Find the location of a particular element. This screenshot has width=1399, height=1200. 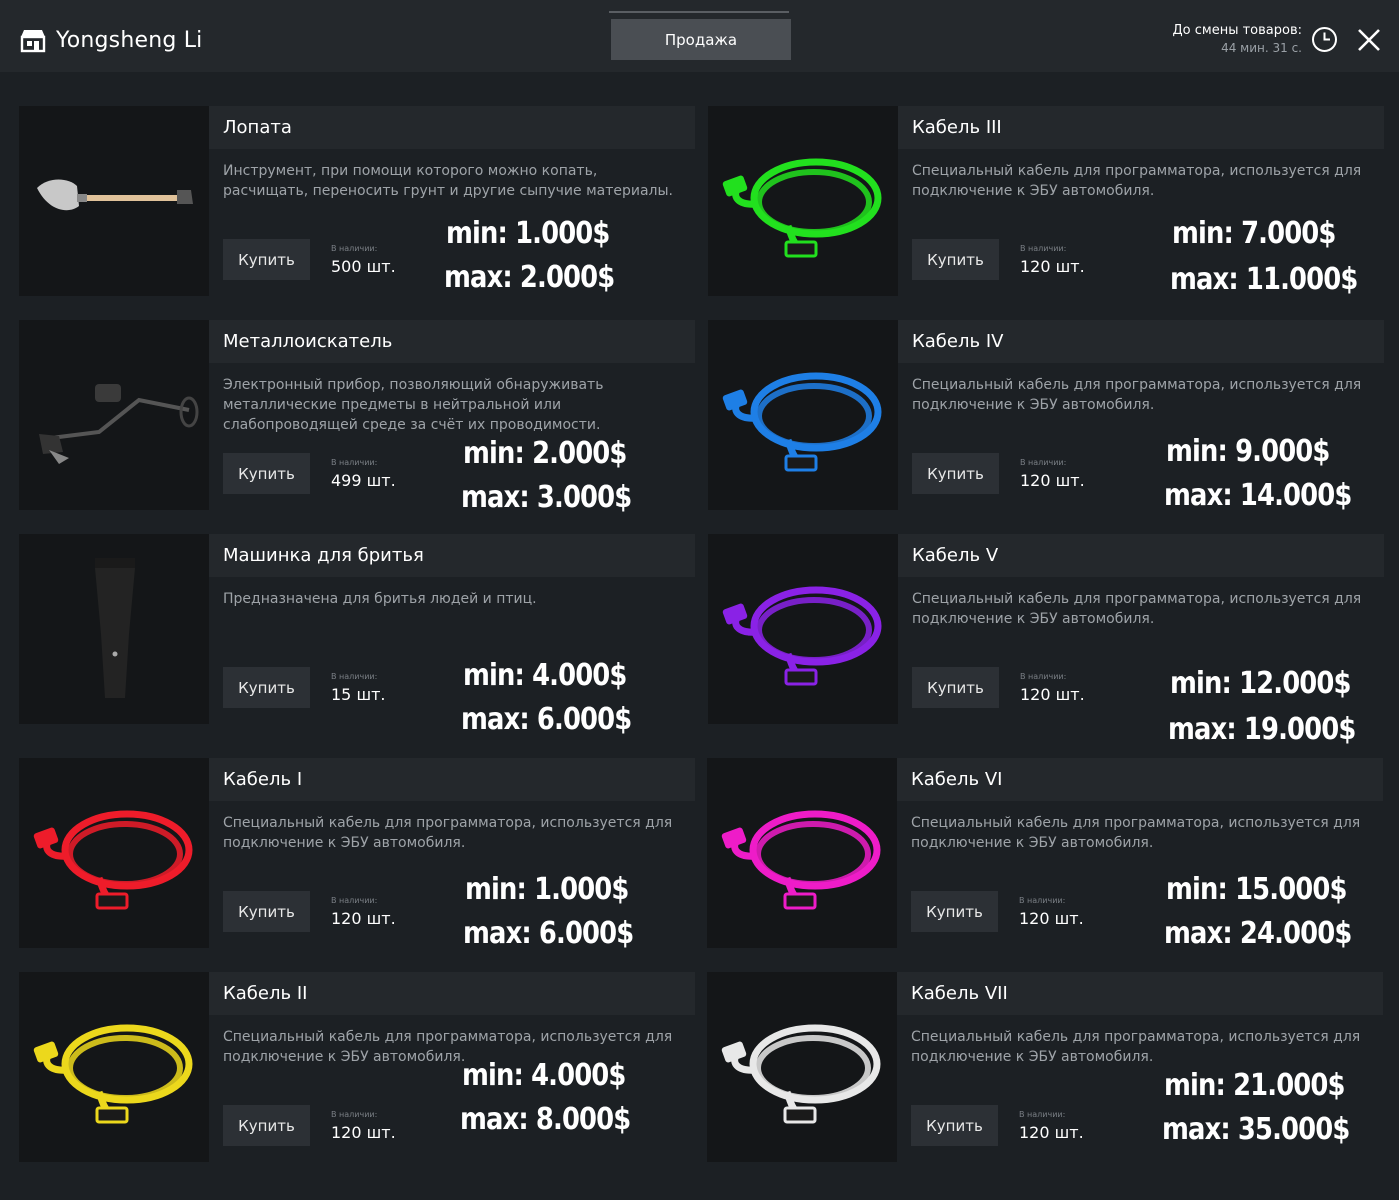

price-max: max: 14.000$ is located at coordinates (1258, 495).